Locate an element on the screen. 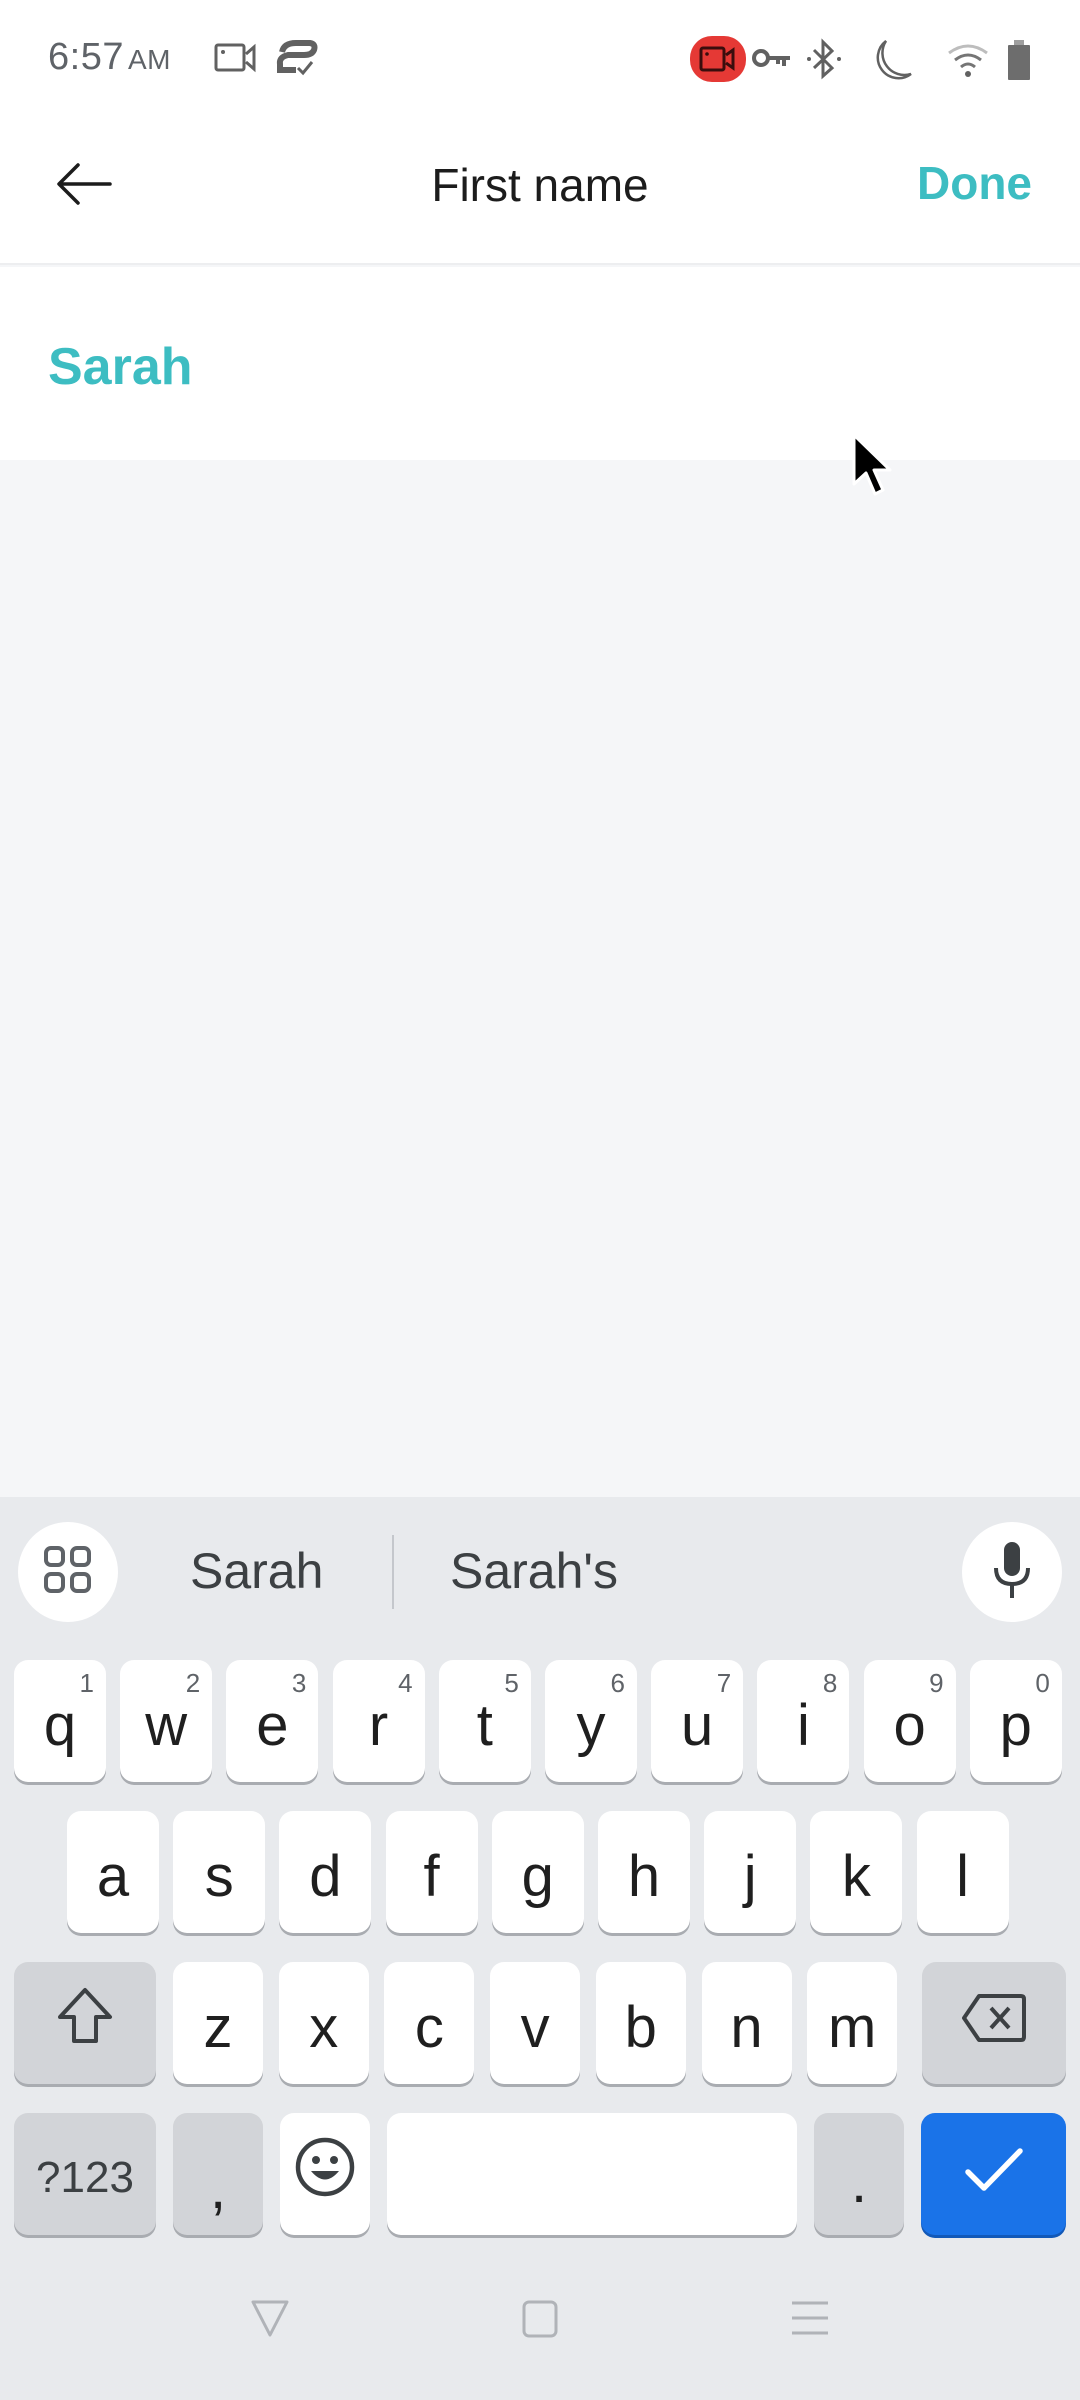  recording-active-icon is located at coordinates (718, 61).